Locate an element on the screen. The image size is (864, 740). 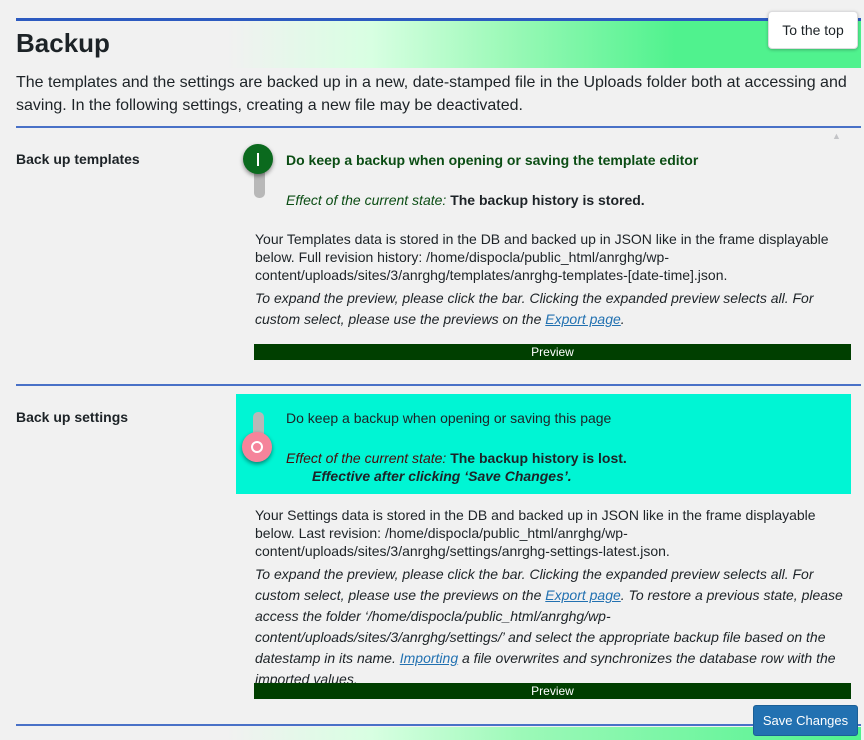
settings-preview-bar: Preview is located at coordinates (552, 691).